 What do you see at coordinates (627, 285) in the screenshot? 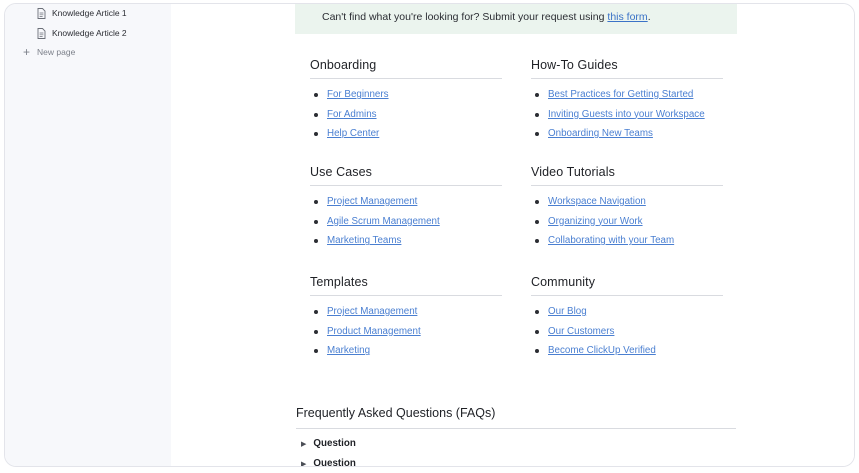
I see `section-title: Community` at bounding box center [627, 285].